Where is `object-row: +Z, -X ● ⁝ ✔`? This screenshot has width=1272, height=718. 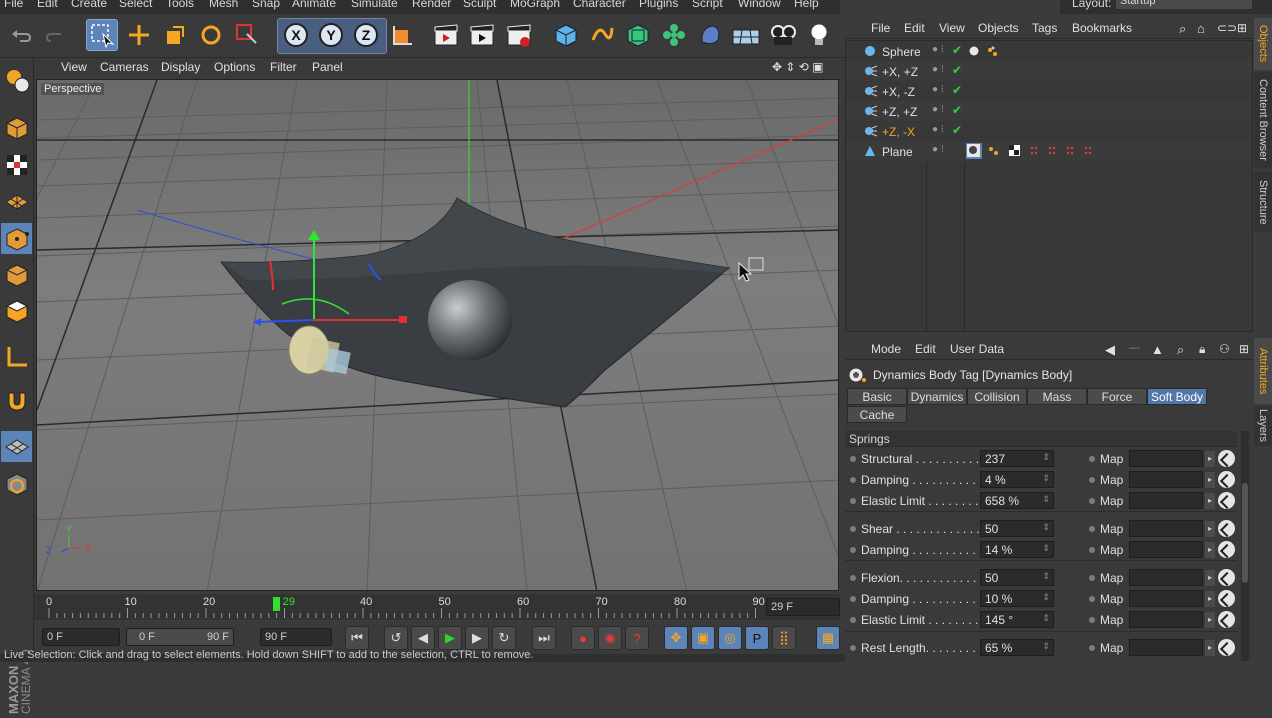
object-row: +Z, -X ● ⁝ ✔ is located at coordinates (1049, 131).